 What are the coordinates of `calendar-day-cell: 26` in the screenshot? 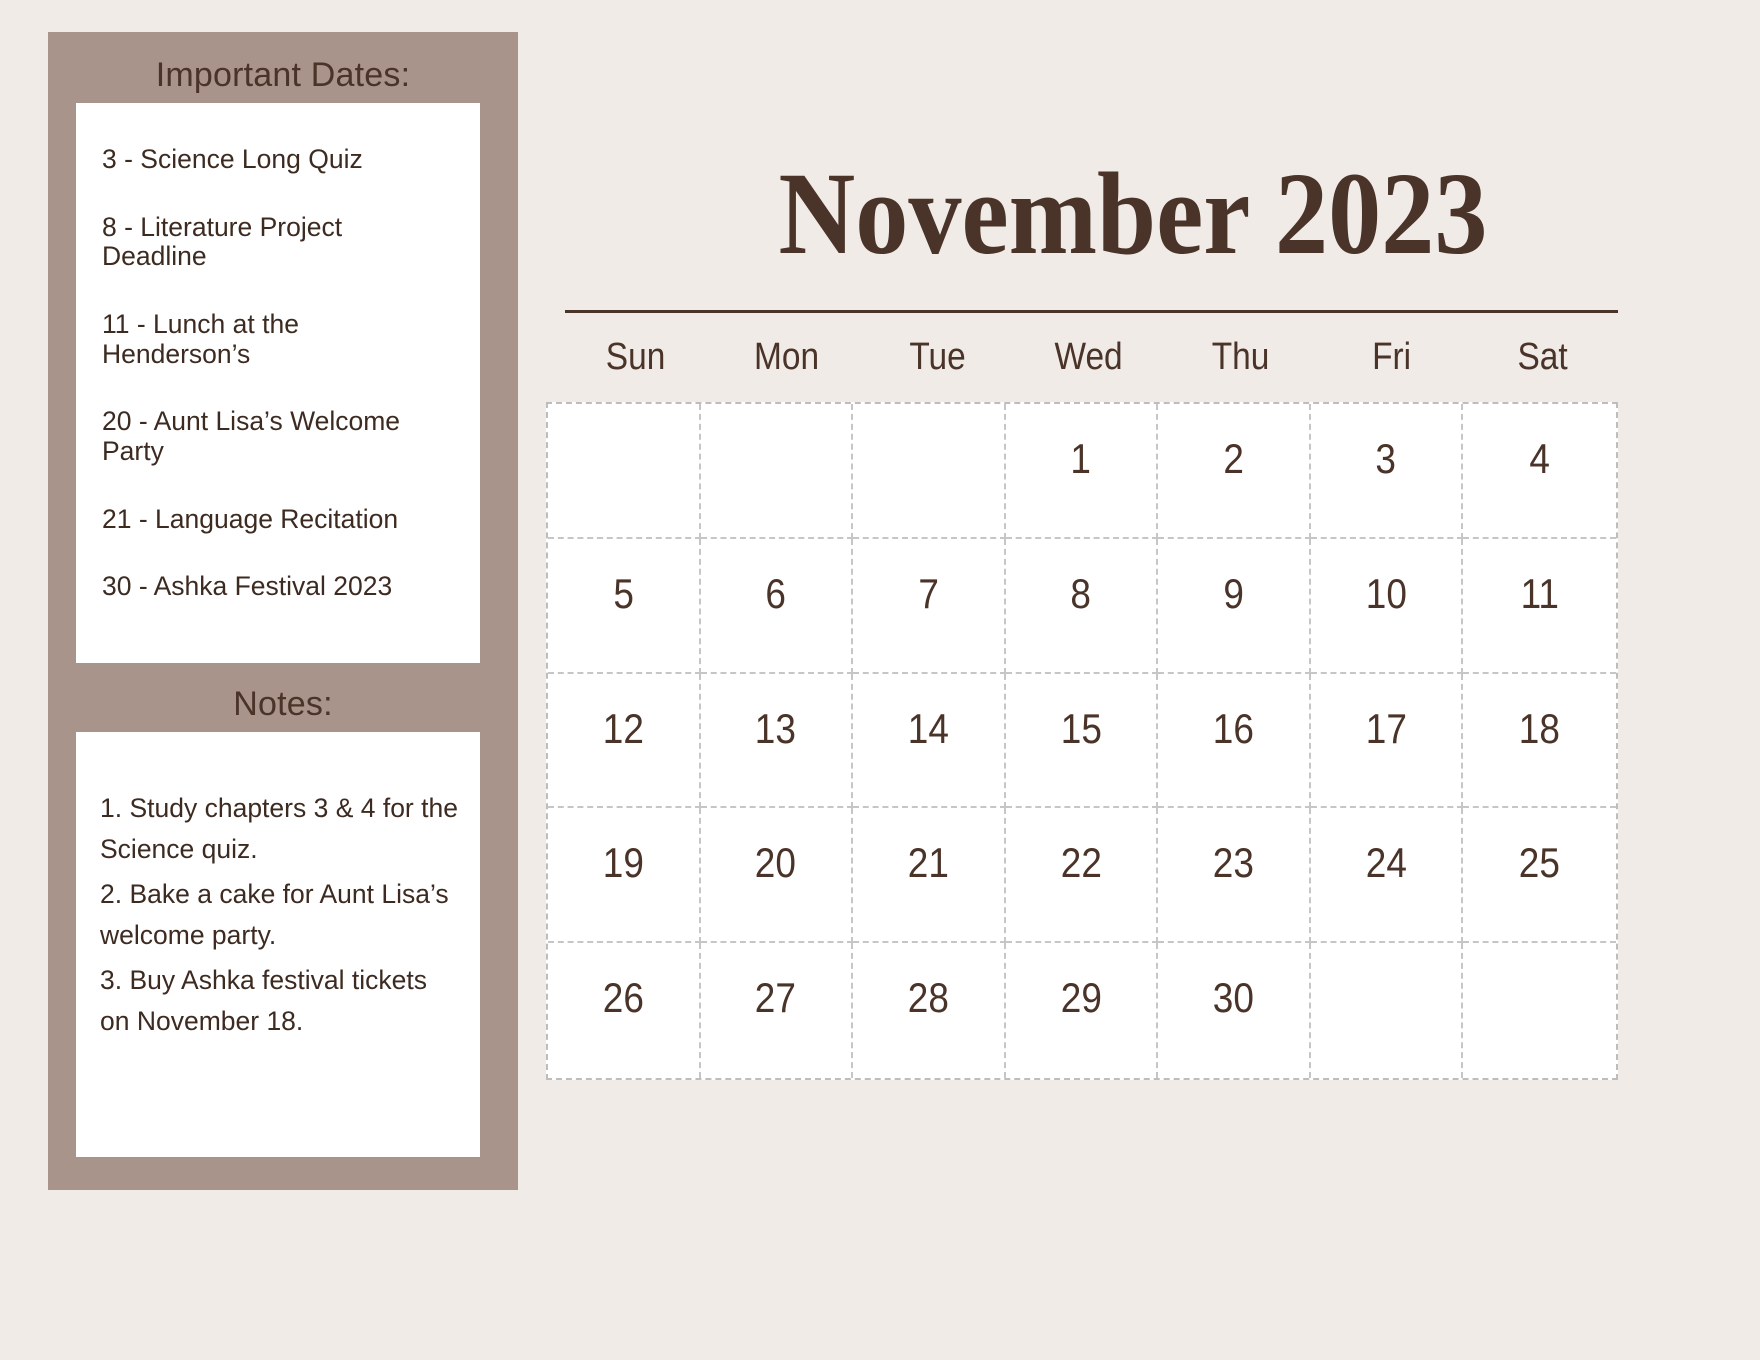 It's located at (624, 1010).